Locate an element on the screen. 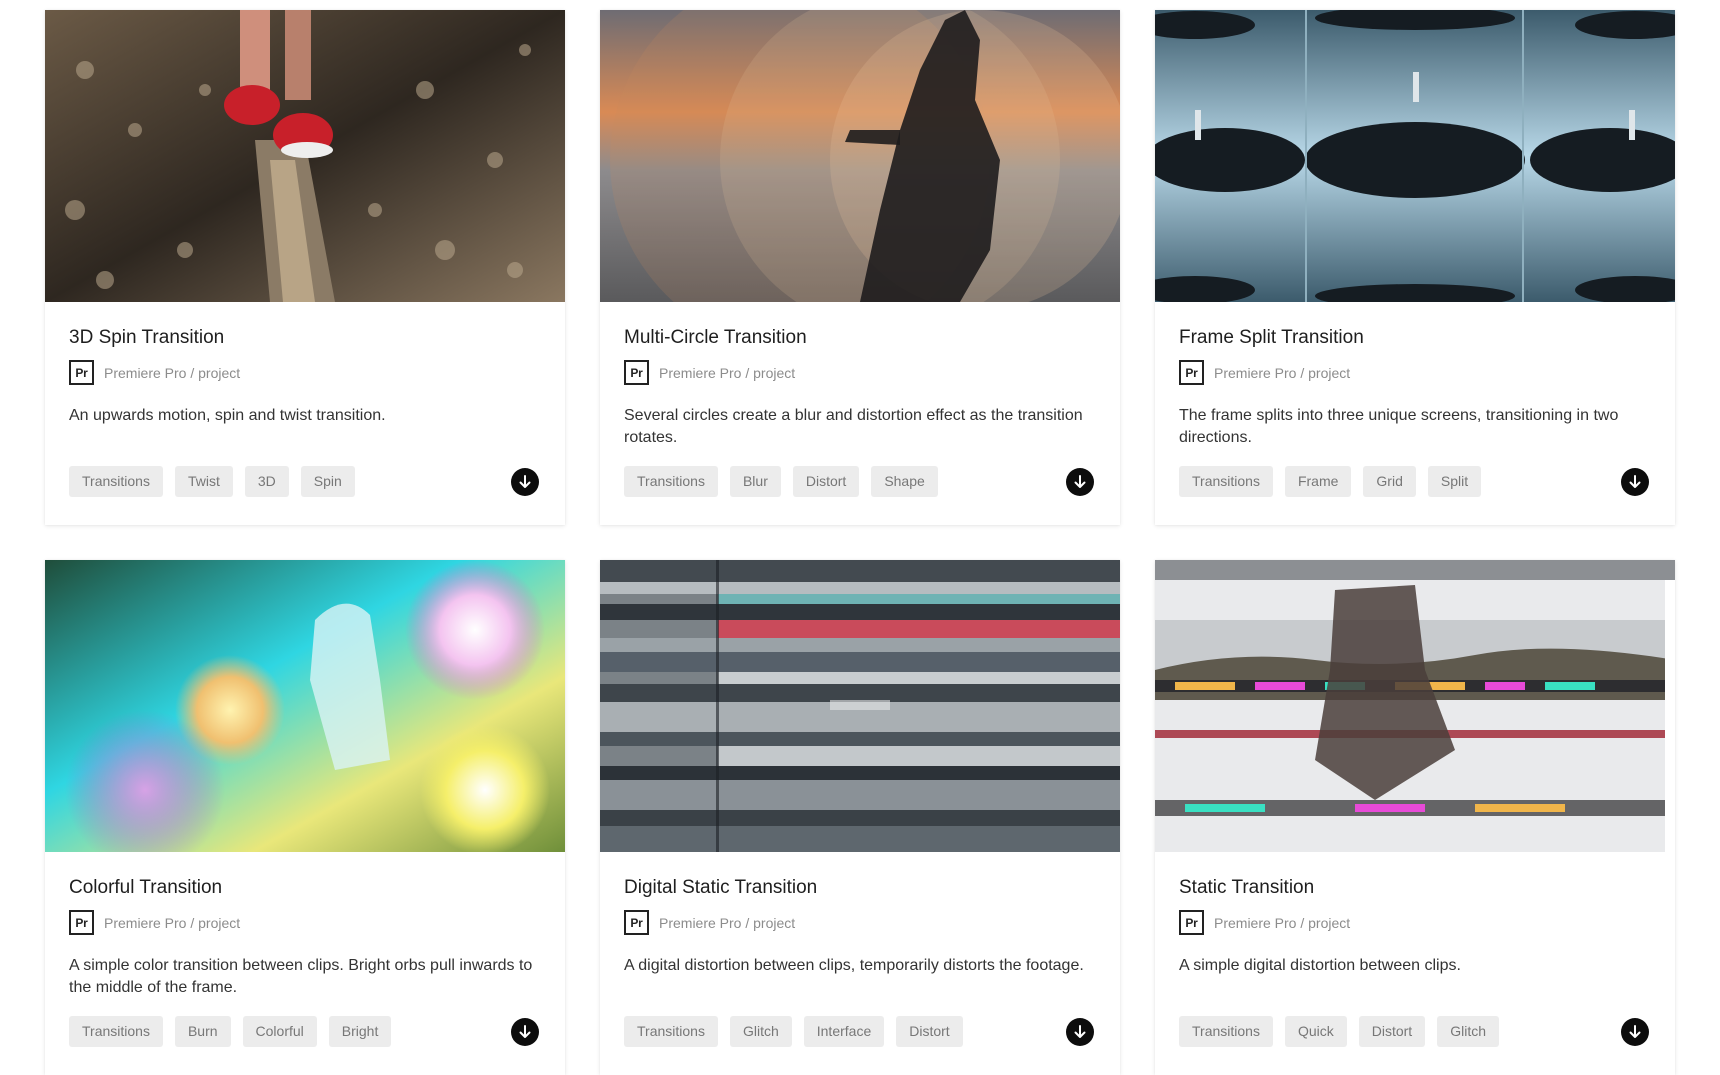  tag-list: Transitions Glitch Interface Distort is located at coordinates (799, 1031).